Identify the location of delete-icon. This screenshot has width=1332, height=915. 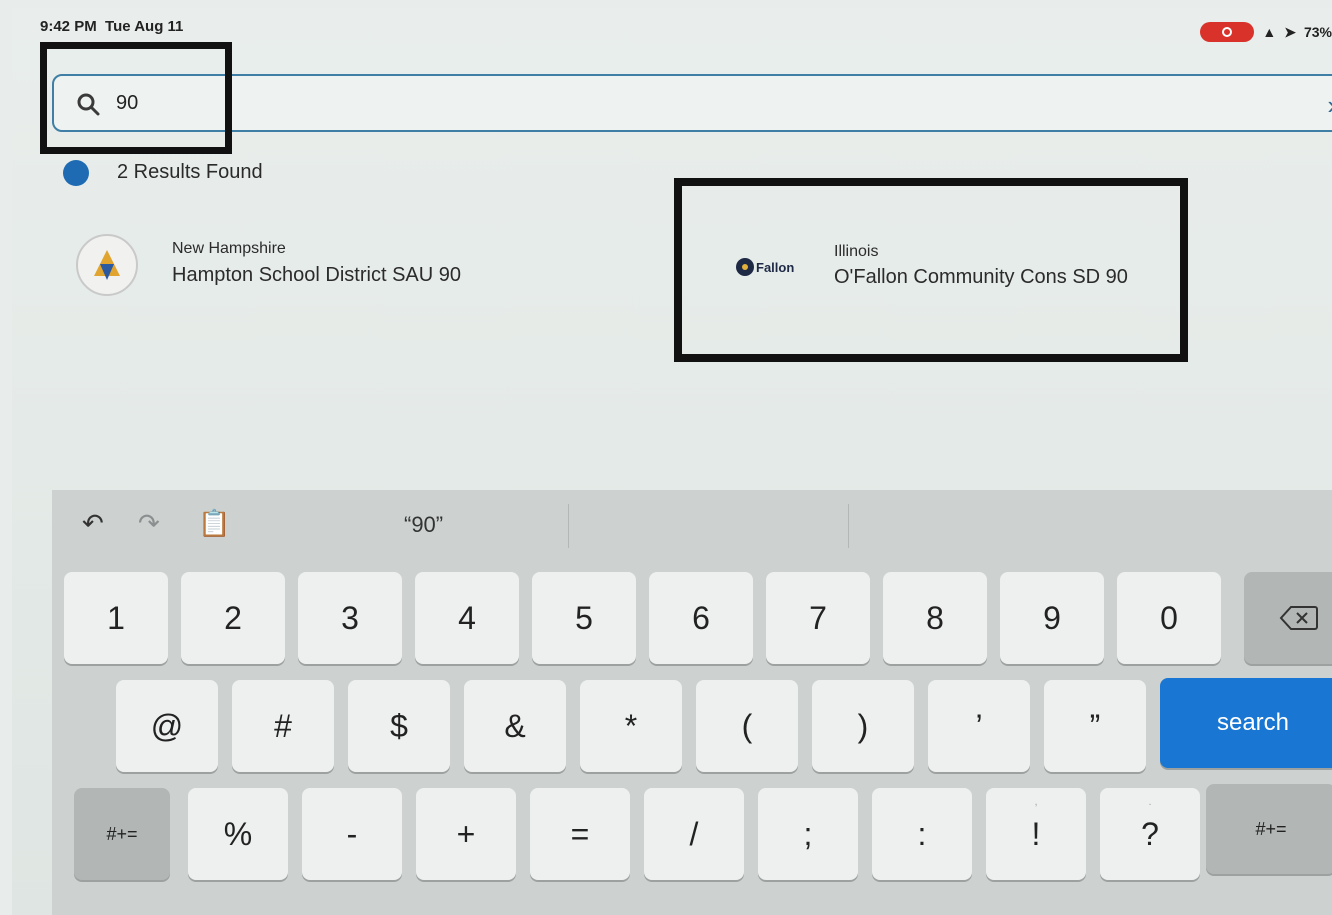
(1298, 618).